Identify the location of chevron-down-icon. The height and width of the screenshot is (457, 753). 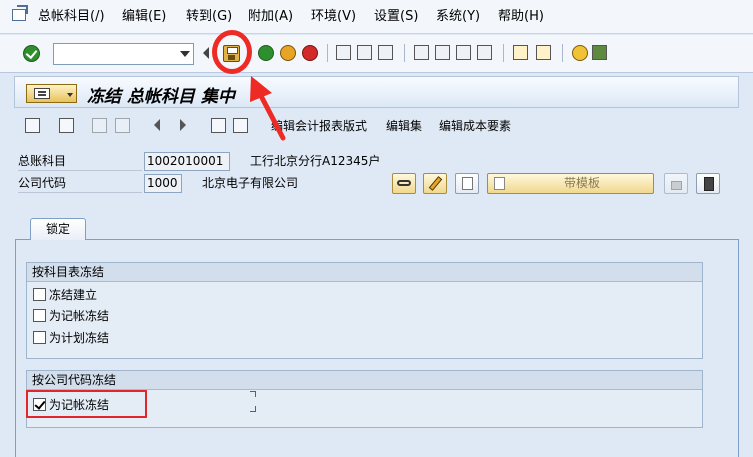
(70, 95).